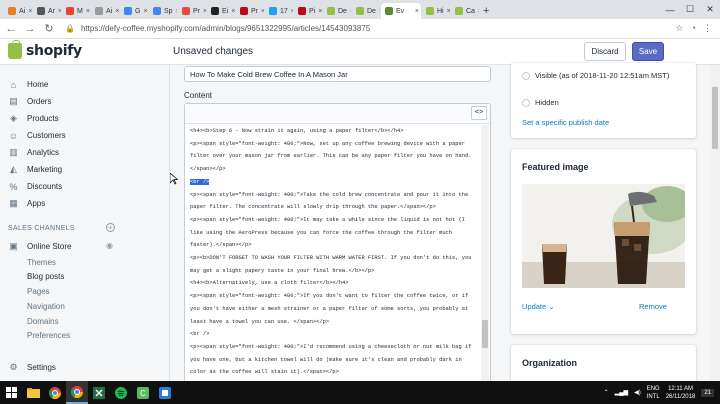  What do you see at coordinates (11, 29) in the screenshot?
I see `back-icon: ←` at bounding box center [11, 29].